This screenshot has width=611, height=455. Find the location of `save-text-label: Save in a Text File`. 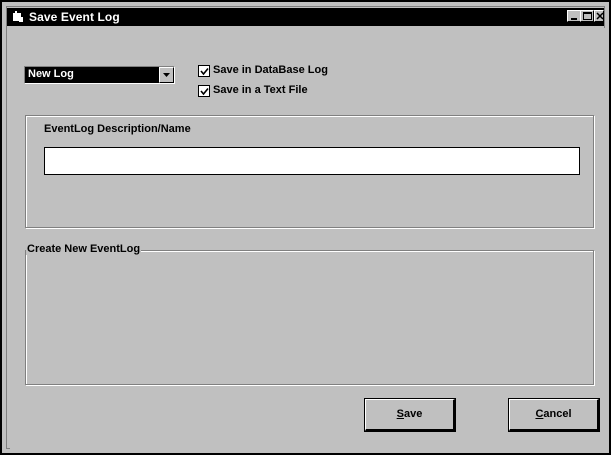

save-text-label: Save in a Text File is located at coordinates (260, 90).